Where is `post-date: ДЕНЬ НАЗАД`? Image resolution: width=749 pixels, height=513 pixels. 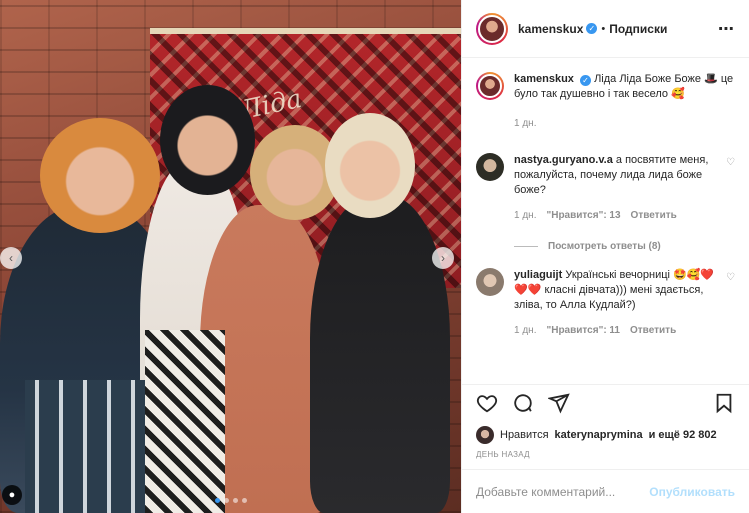 post-date: ДЕНЬ НАЗАД is located at coordinates (605, 457).